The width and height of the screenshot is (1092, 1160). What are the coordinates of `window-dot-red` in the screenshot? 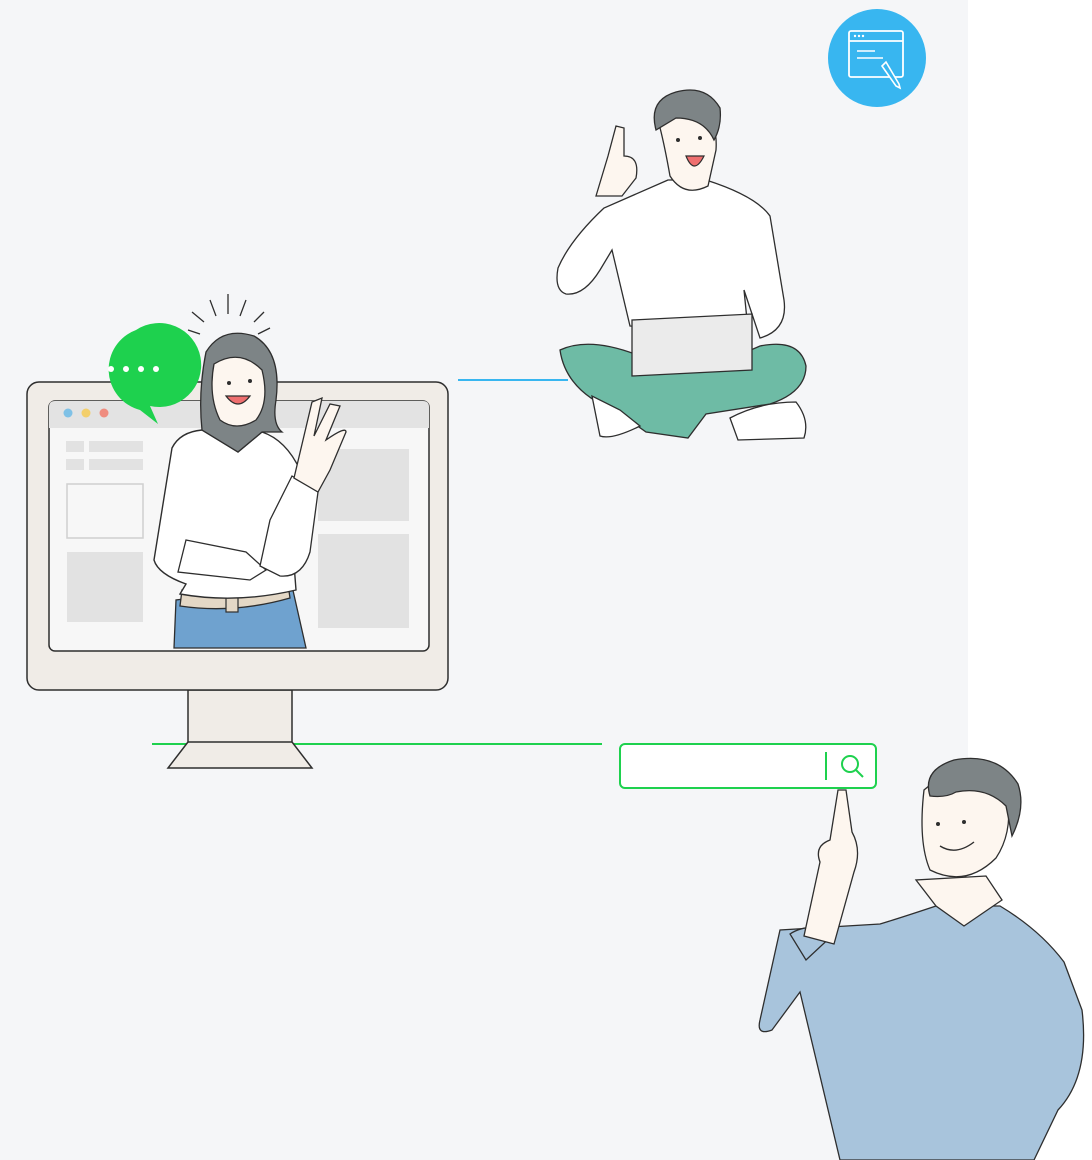 It's located at (104, 413).